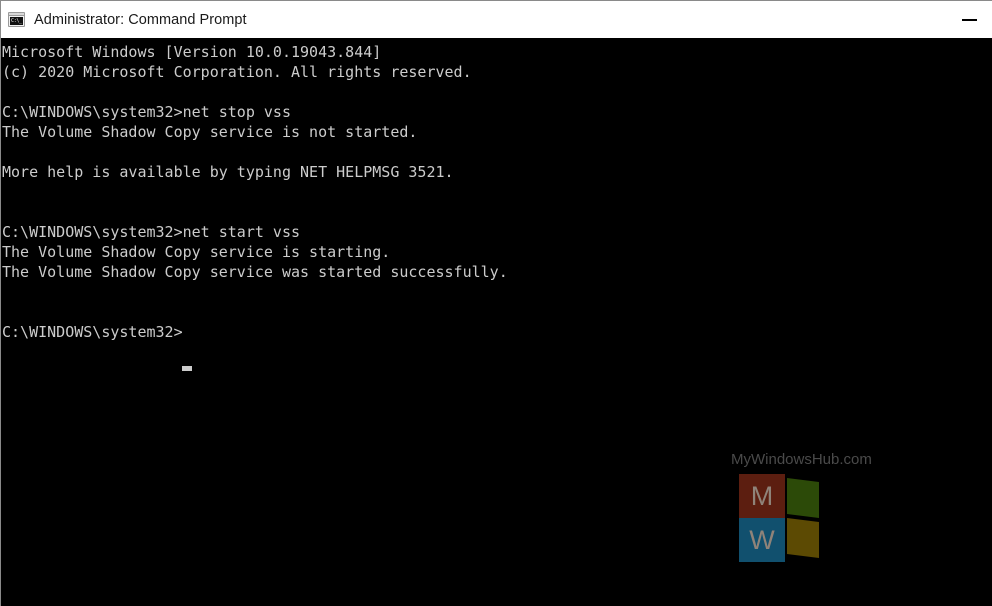 This screenshot has width=992, height=606. Describe the element at coordinates (16, 14) in the screenshot. I see `icon-title-strip` at that location.